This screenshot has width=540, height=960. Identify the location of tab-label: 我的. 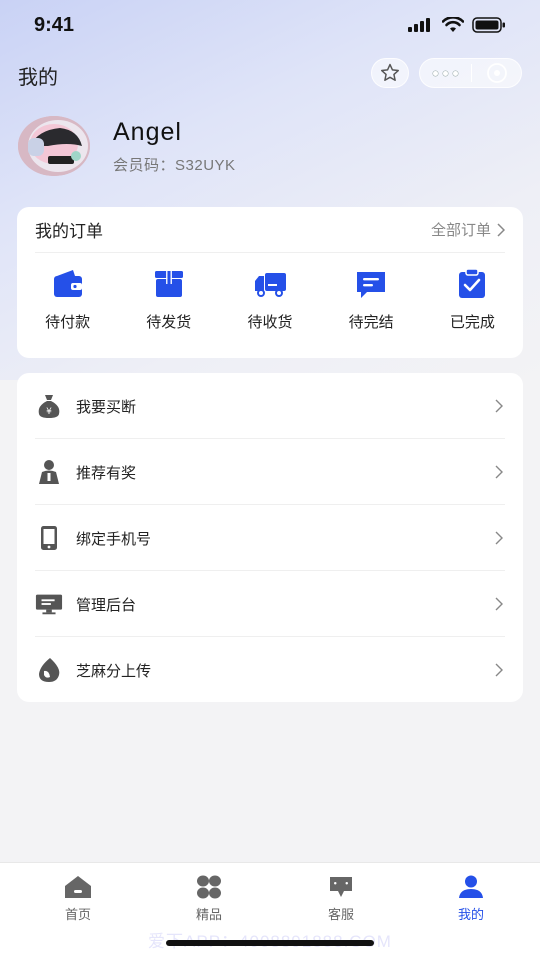
(470, 914).